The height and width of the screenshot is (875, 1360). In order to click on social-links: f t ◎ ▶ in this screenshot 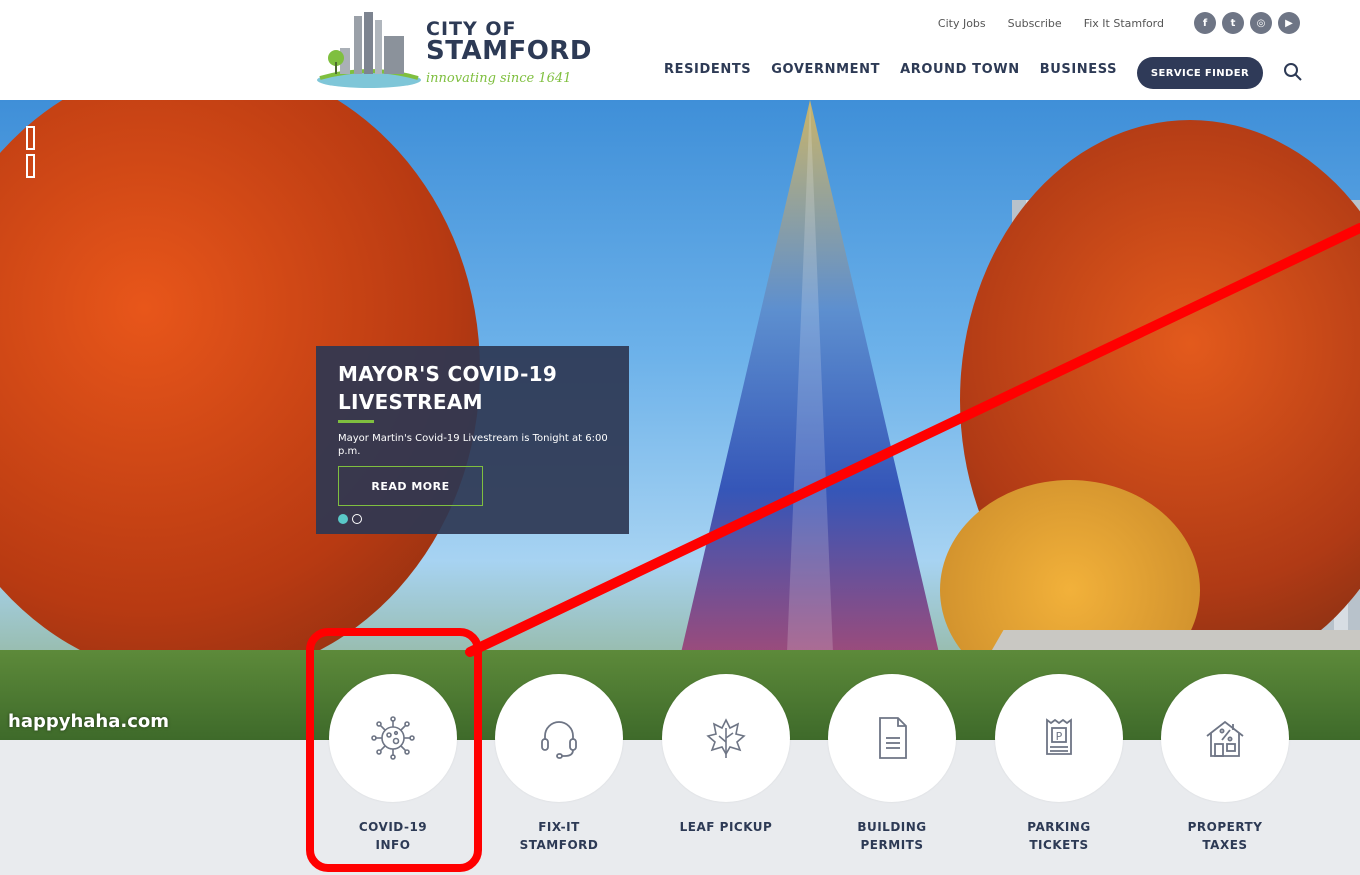, I will do `click(1247, 23)`.